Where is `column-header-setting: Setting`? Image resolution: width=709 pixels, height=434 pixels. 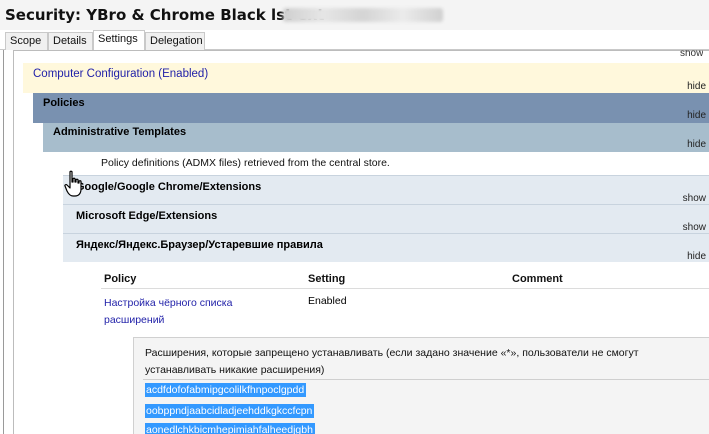
column-header-setting: Setting is located at coordinates (327, 279).